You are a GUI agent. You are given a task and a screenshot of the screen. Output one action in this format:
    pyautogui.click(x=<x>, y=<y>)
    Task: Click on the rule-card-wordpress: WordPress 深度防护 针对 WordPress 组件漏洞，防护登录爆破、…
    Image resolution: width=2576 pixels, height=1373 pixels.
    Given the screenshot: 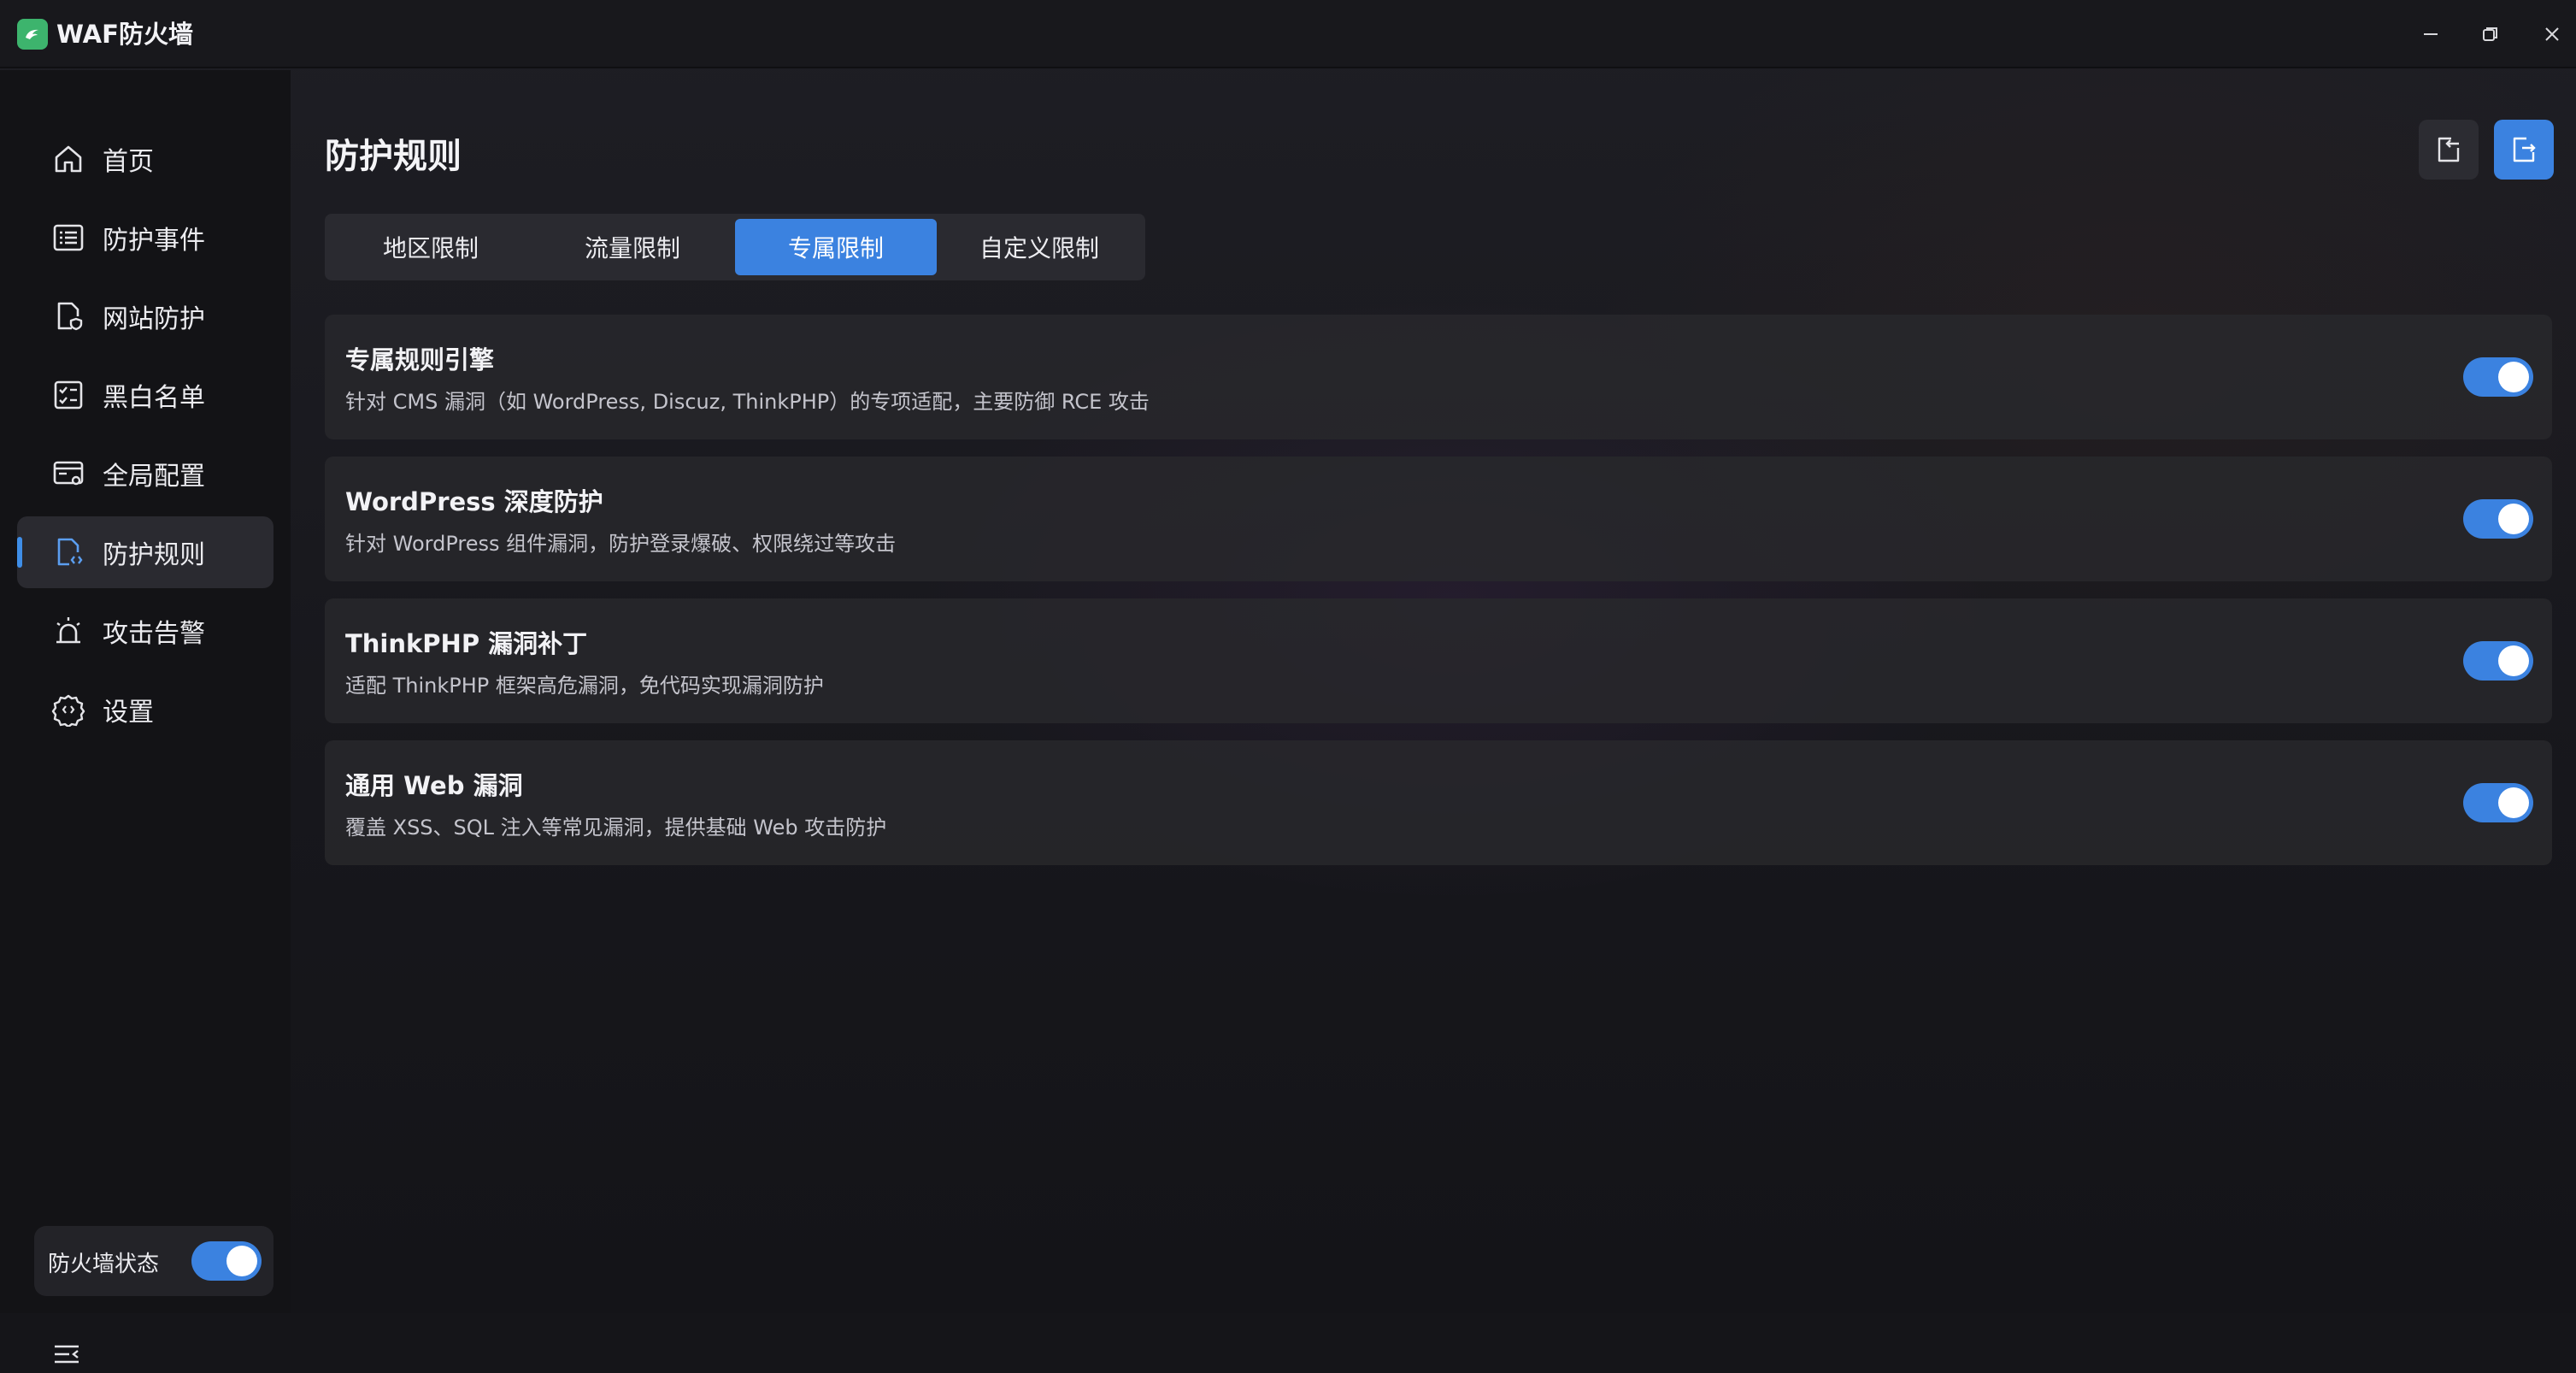 What is the action you would take?
    pyautogui.click(x=1438, y=519)
    